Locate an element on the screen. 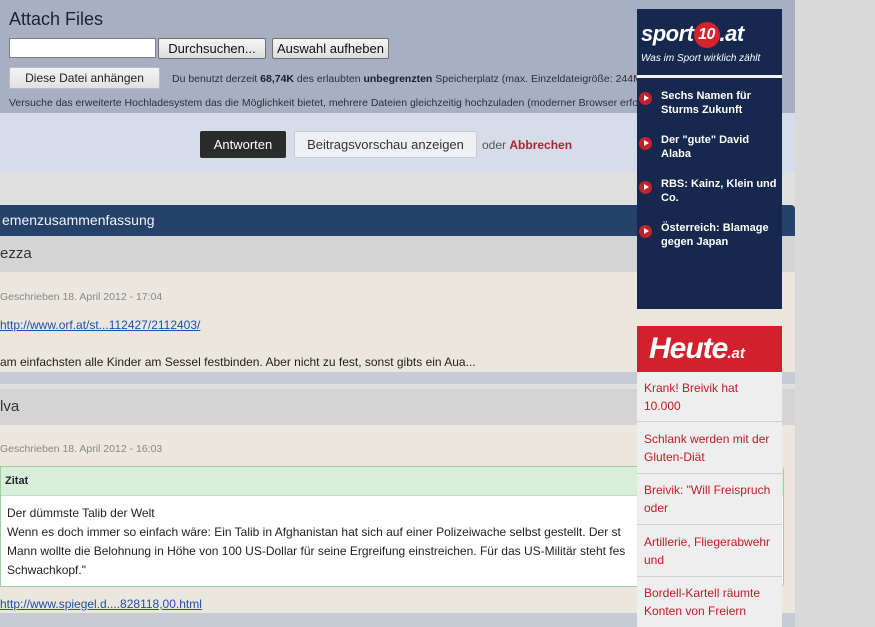 Image resolution: width=875 pixels, height=627 pixels. heute-headline: Breivik: "Will Freispruch oder is located at coordinates (709, 503).